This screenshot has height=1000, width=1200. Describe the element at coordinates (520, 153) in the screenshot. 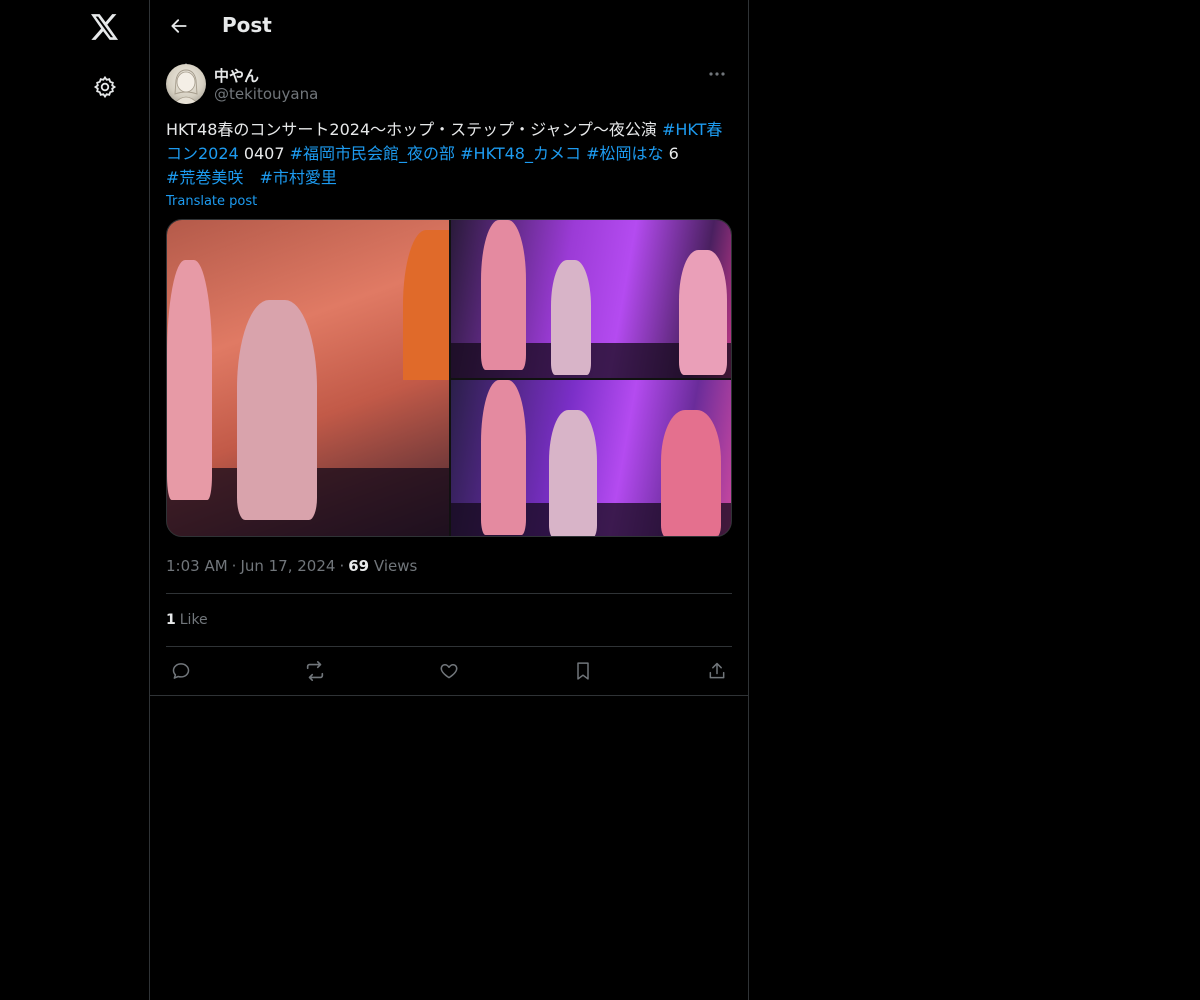

I see `hashtag-link: #HKT48_カメコ` at that location.